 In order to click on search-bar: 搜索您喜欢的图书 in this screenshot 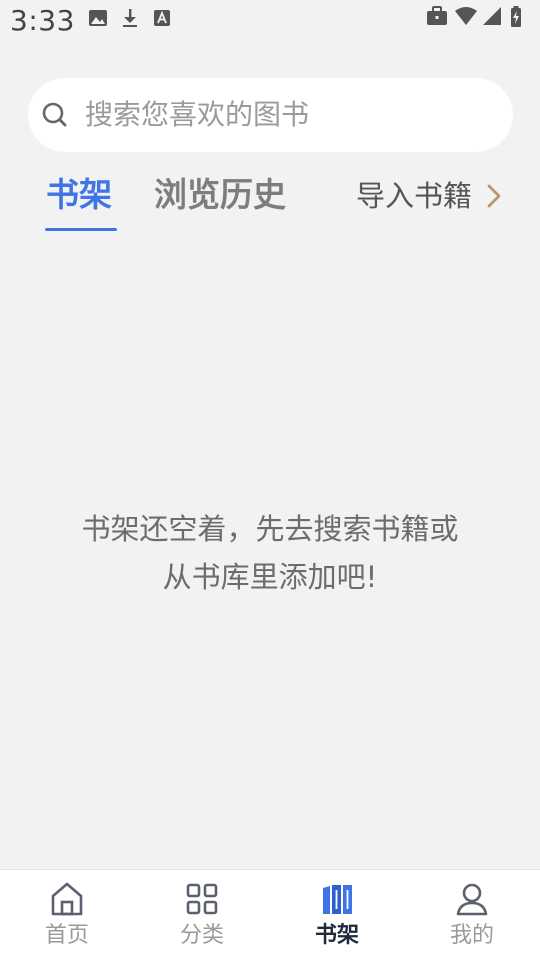, I will do `click(270, 115)`.